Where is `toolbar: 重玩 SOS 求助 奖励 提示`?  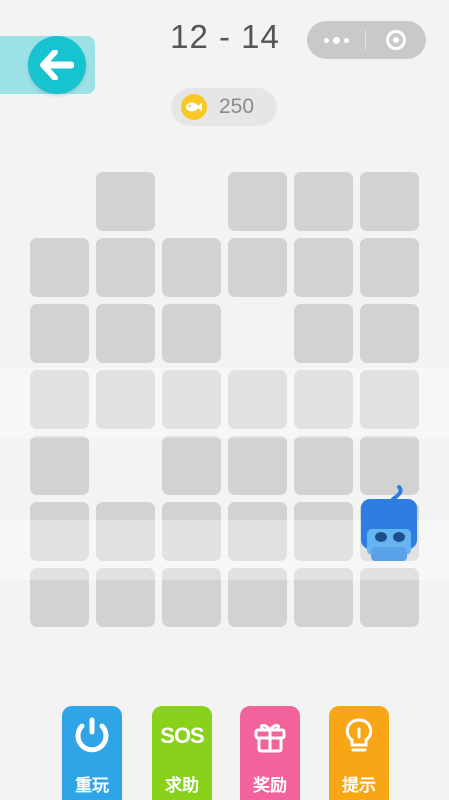 toolbar: 重玩 SOS 求助 奖励 提示 is located at coordinates (224, 753).